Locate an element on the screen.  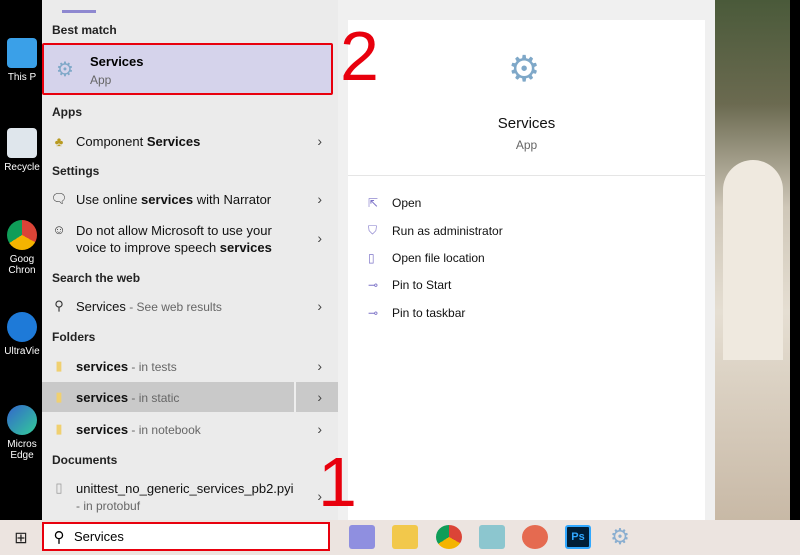
taskbar-ultraviewer-icon is located at coordinates (362, 537).